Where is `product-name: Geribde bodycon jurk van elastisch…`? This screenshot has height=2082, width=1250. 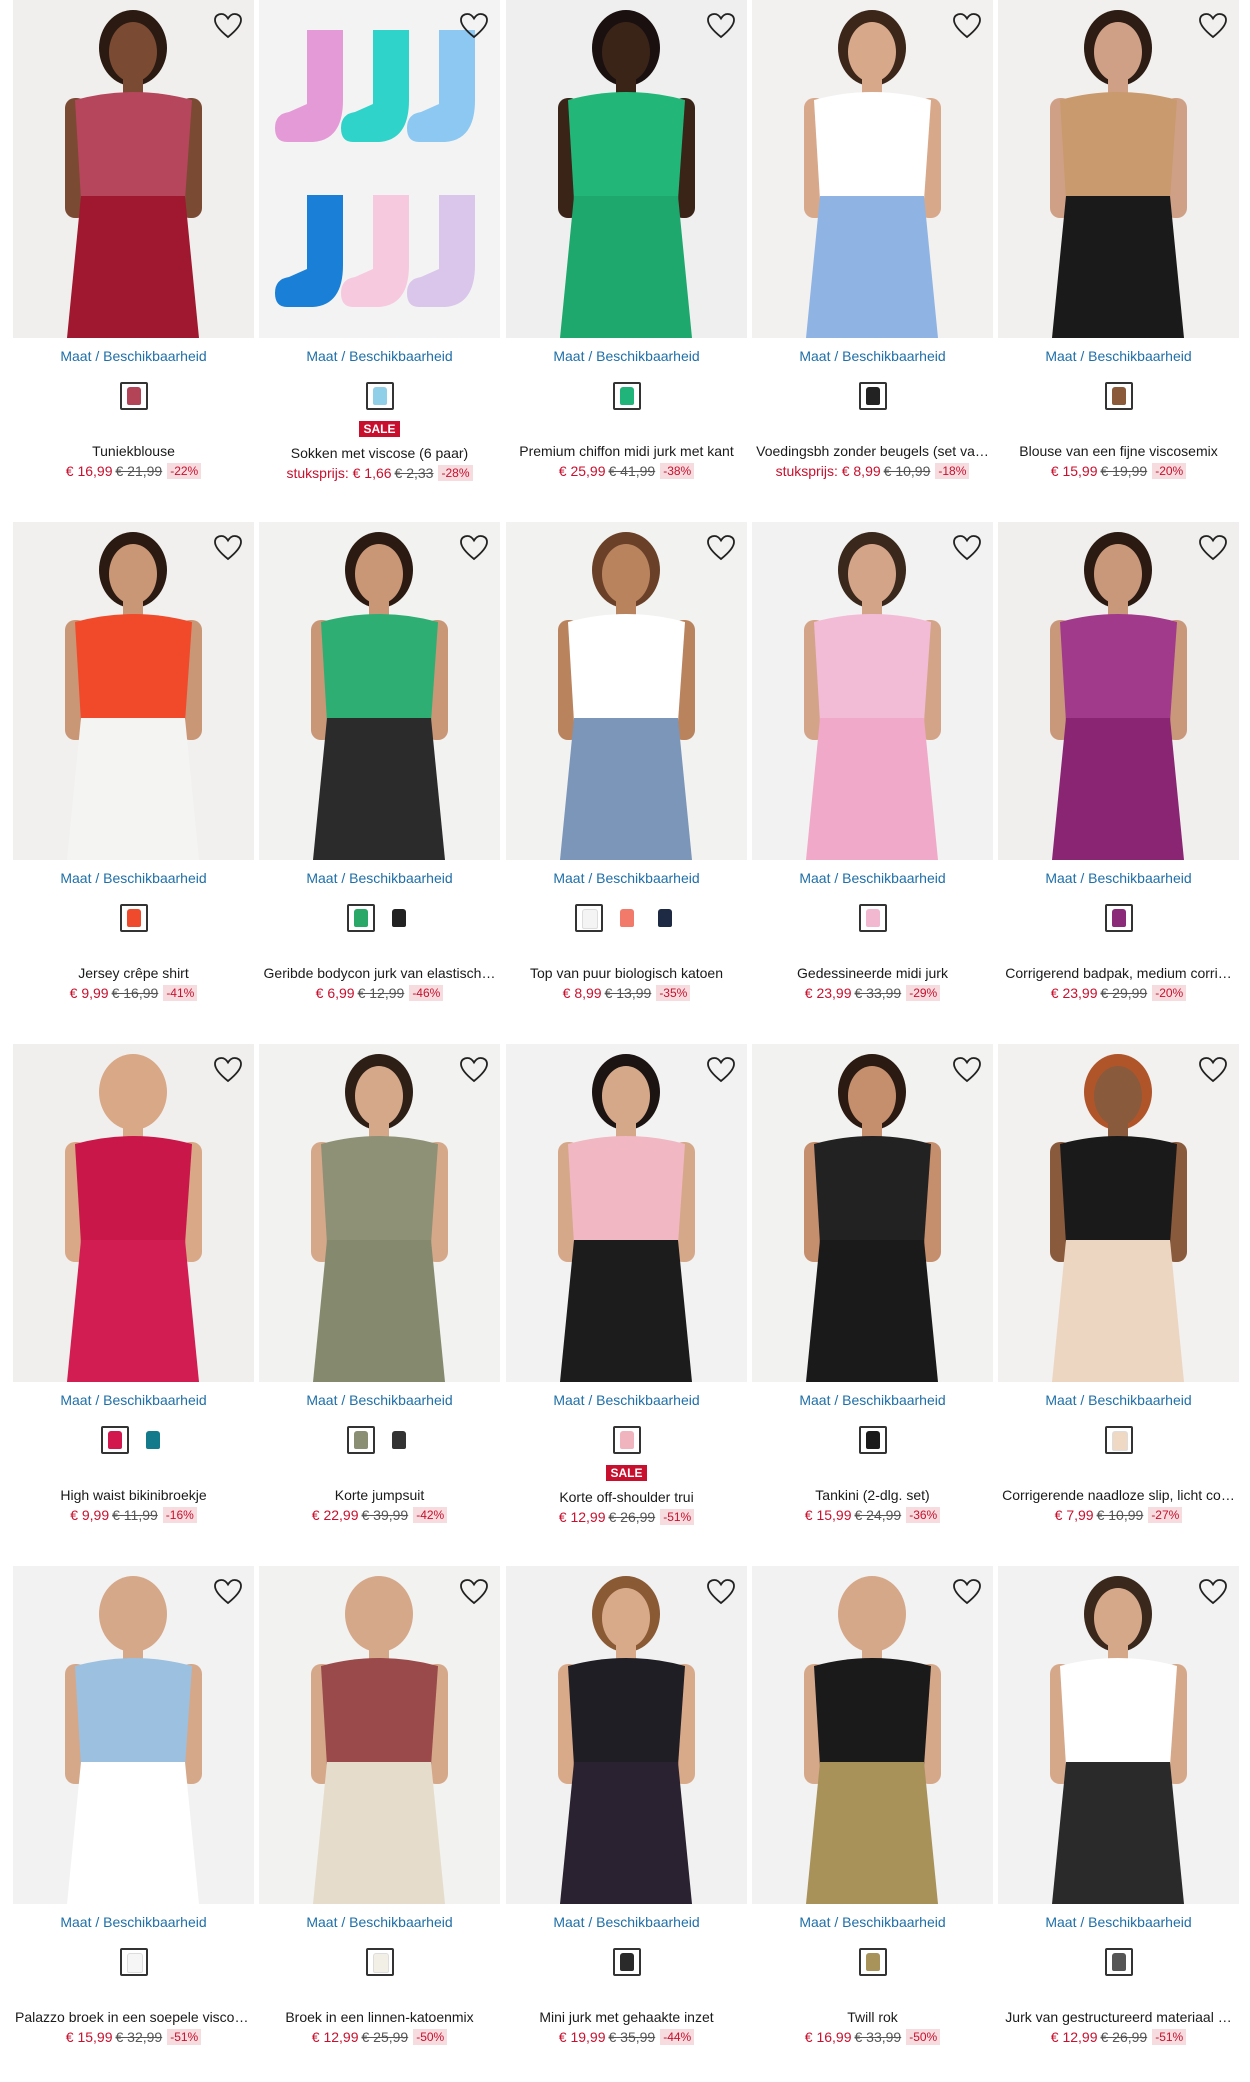 product-name: Geribde bodycon jurk van elastisch… is located at coordinates (379, 973).